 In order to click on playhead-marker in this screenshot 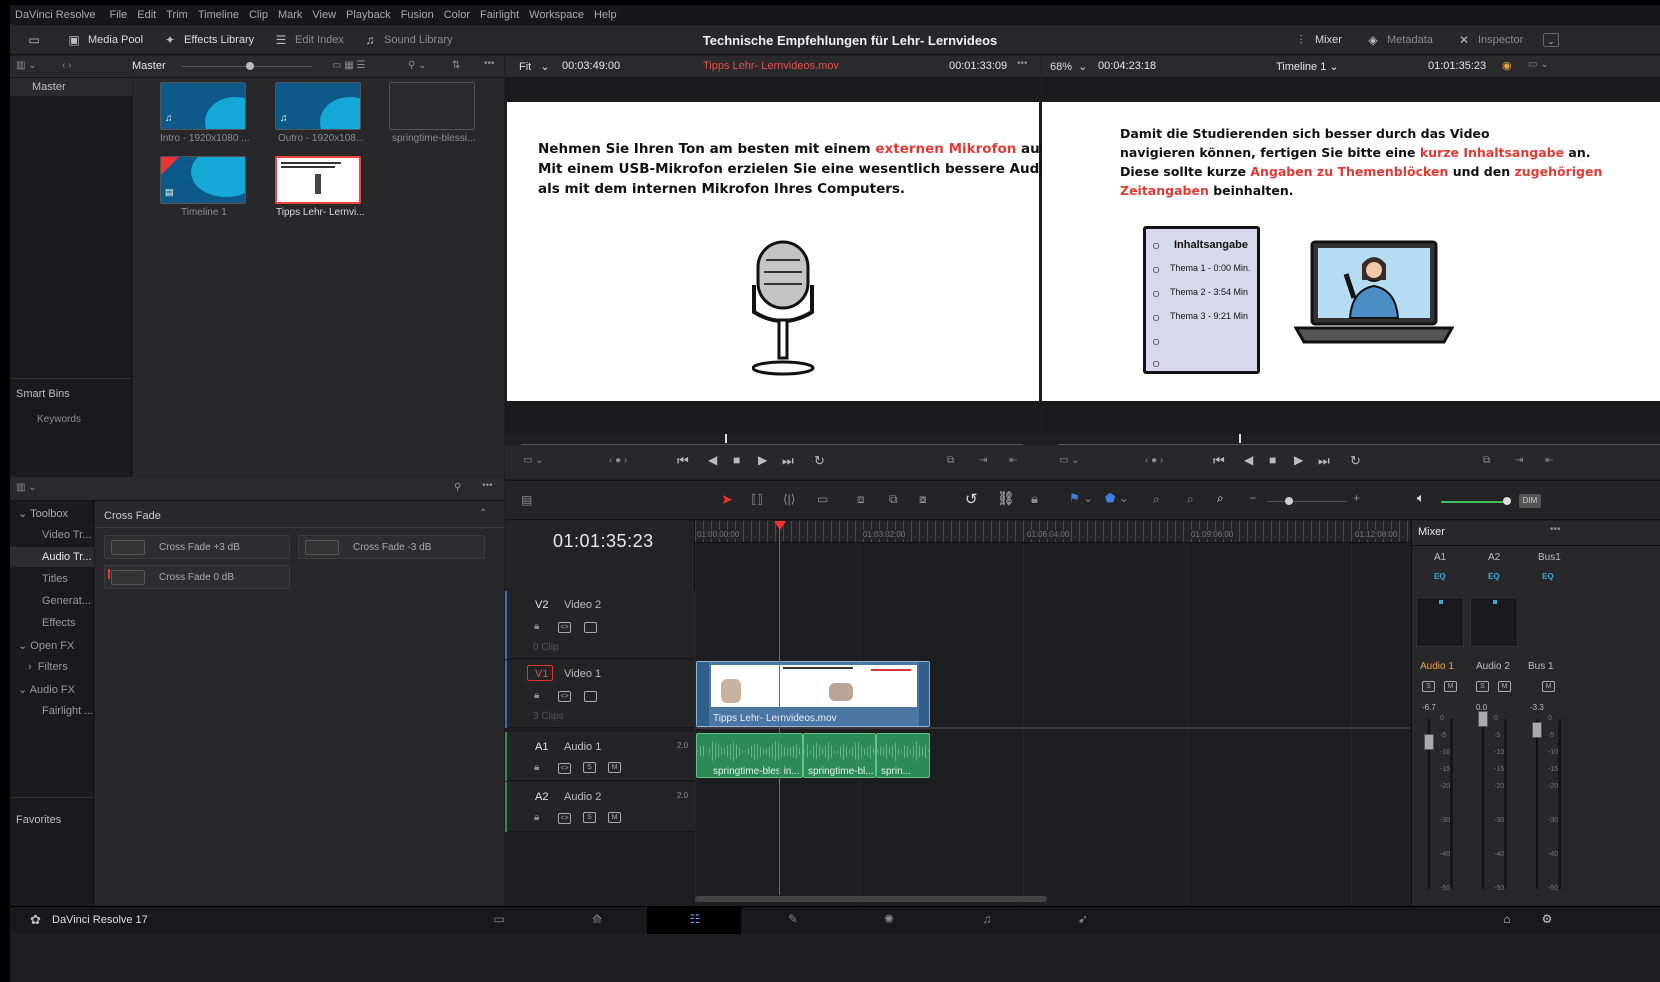, I will do `click(780, 525)`.